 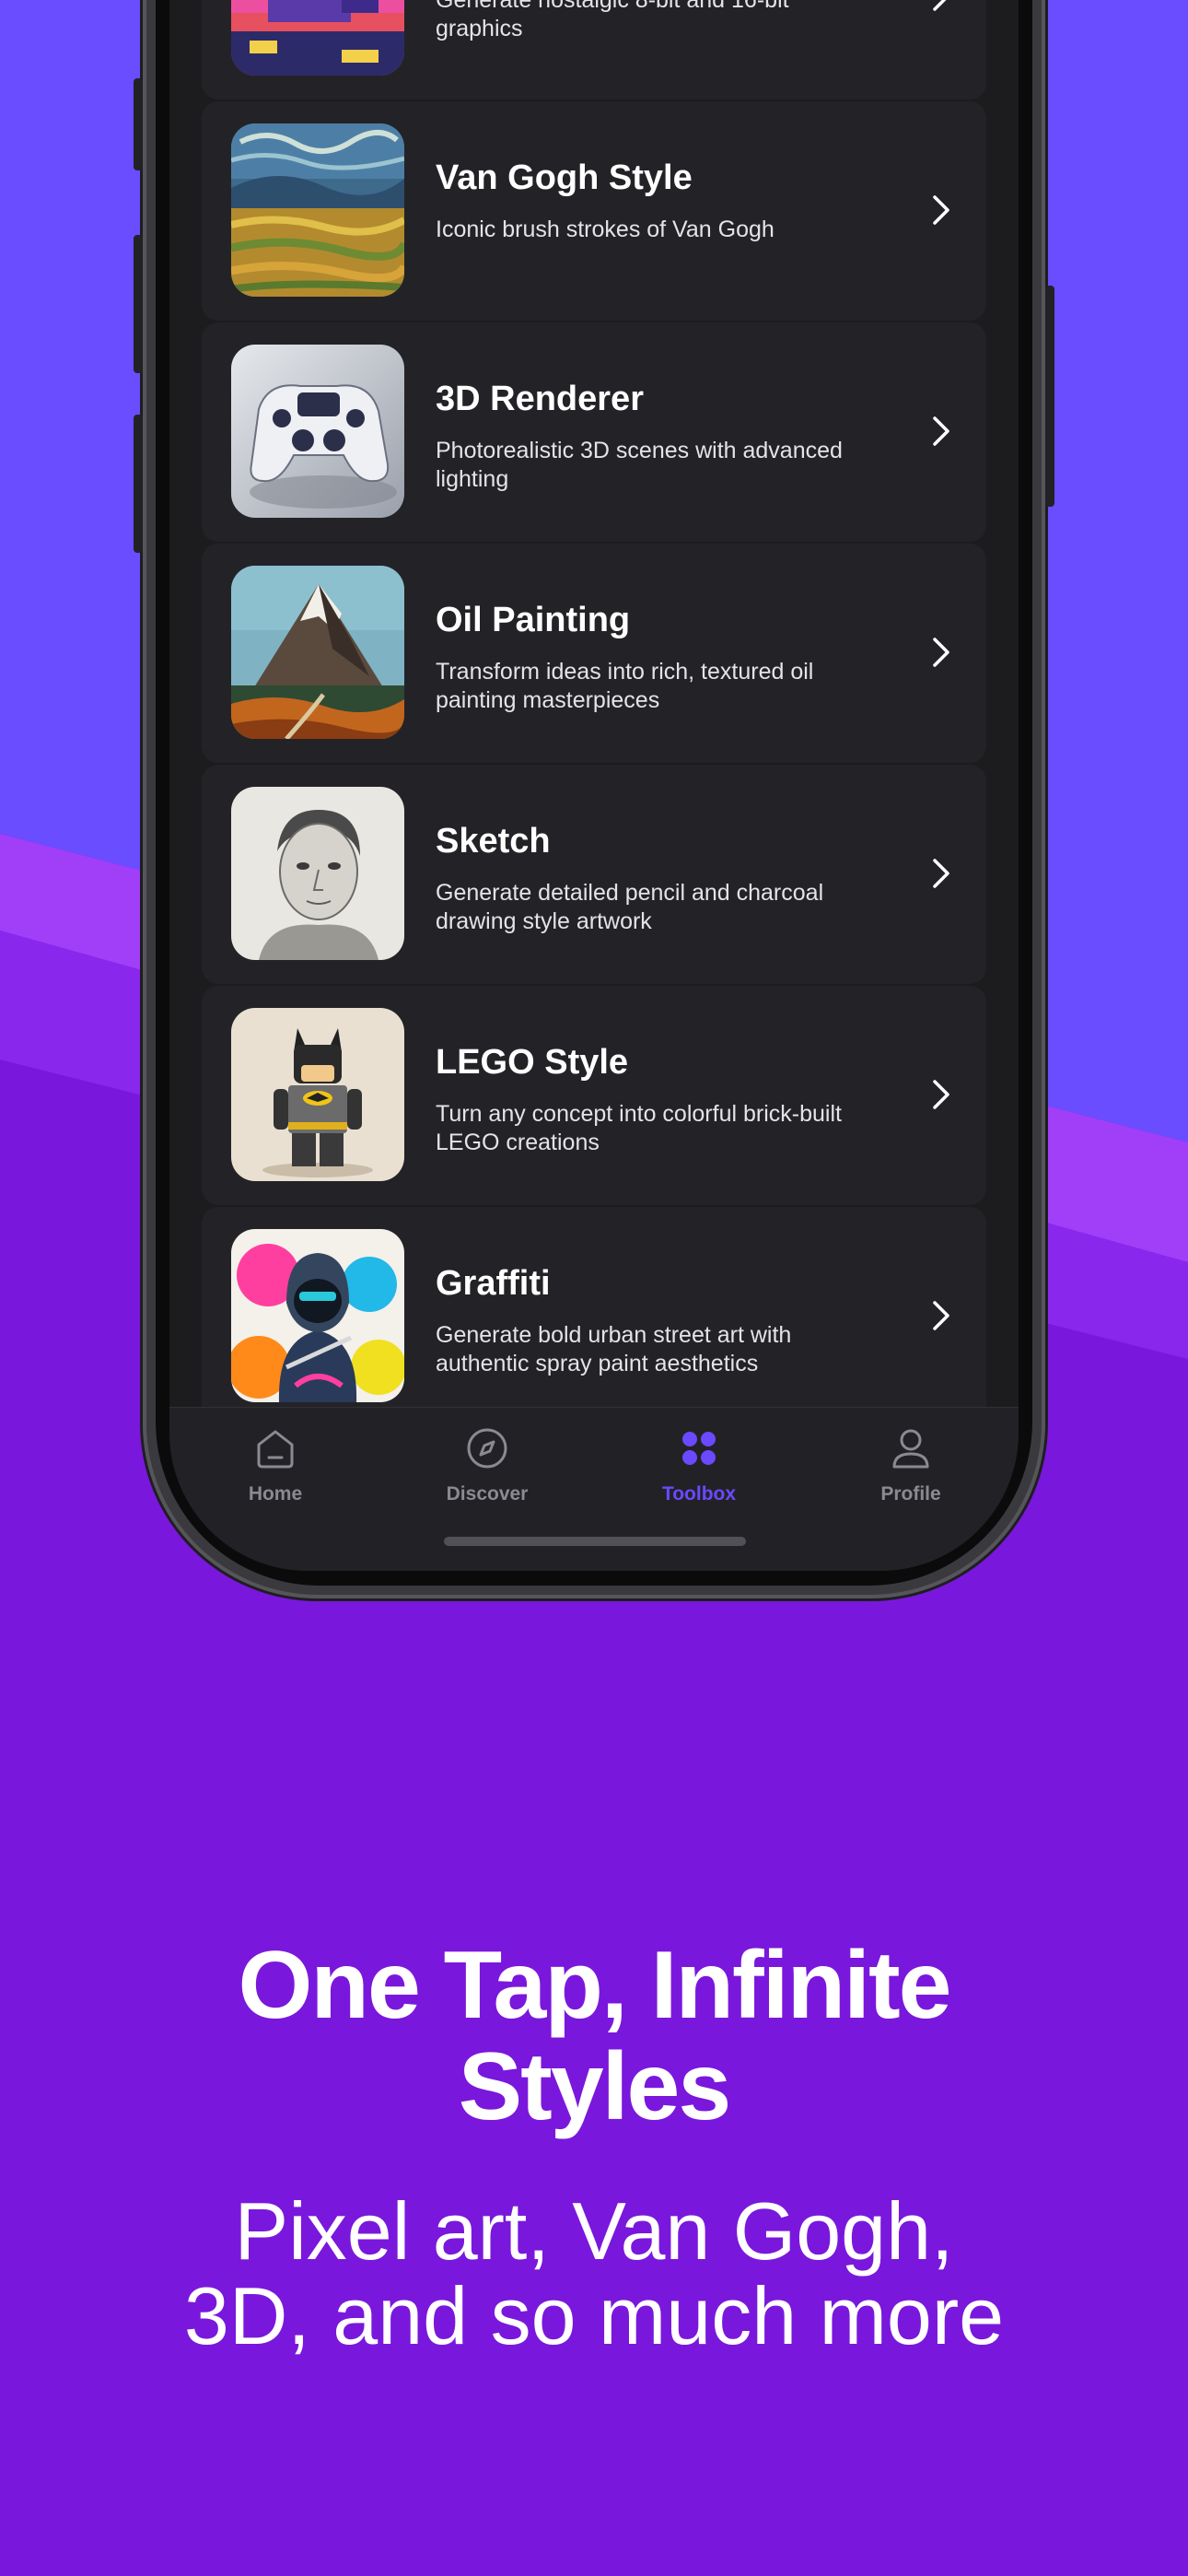 What do you see at coordinates (487, 1494) in the screenshot?
I see `tab-label: Discover` at bounding box center [487, 1494].